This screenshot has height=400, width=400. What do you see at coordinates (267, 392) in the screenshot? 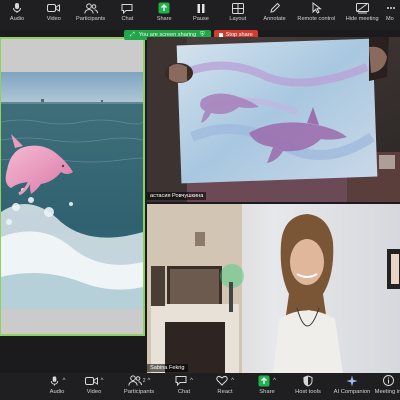
I see `bottom-share-label: Share` at bounding box center [267, 392].